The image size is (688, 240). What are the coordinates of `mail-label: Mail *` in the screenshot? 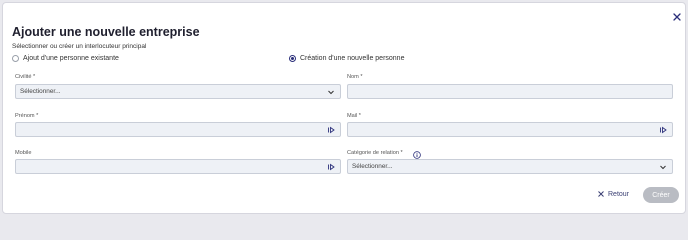 It's located at (354, 116).